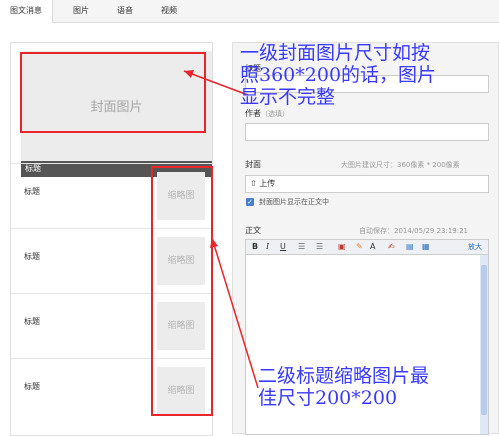 This screenshot has width=499, height=436. Describe the element at coordinates (214, 243) in the screenshot. I see `arrow-head-thumbnail` at that location.